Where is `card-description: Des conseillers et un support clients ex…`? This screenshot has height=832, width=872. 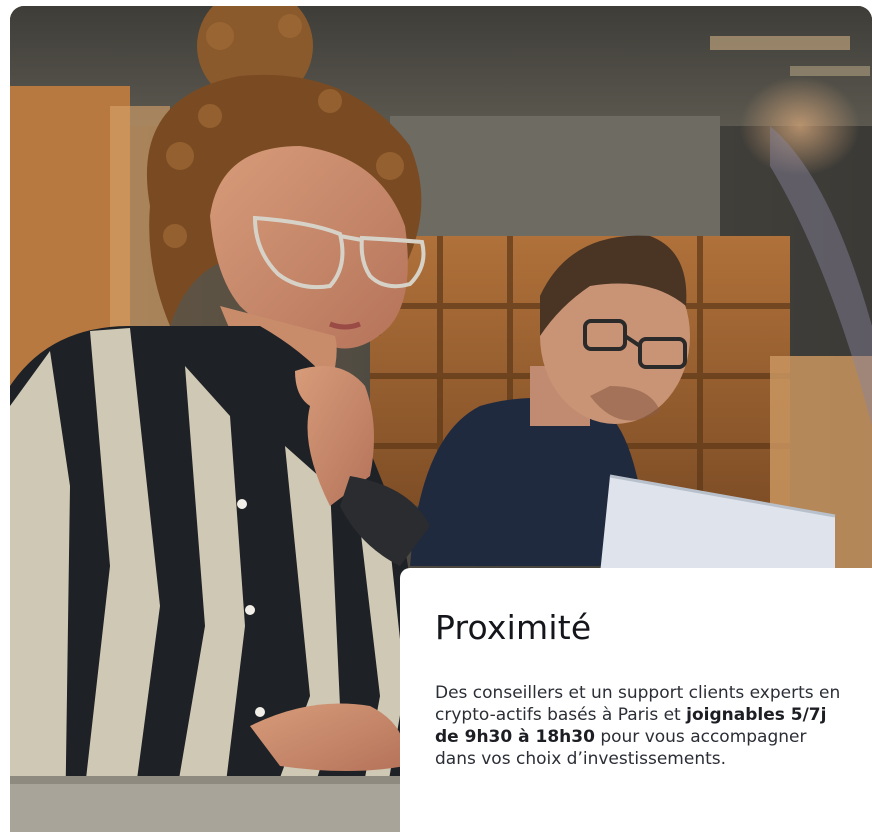 card-description: Des conseillers et un support clients ex… is located at coordinates (638, 726).